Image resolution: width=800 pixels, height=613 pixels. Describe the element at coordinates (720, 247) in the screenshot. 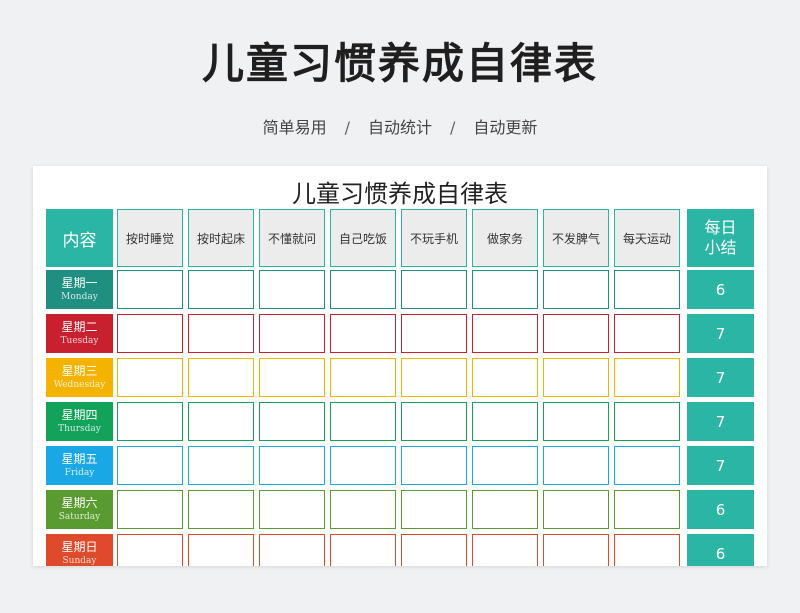

I see `header-daily-summary-line2: 小结` at that location.